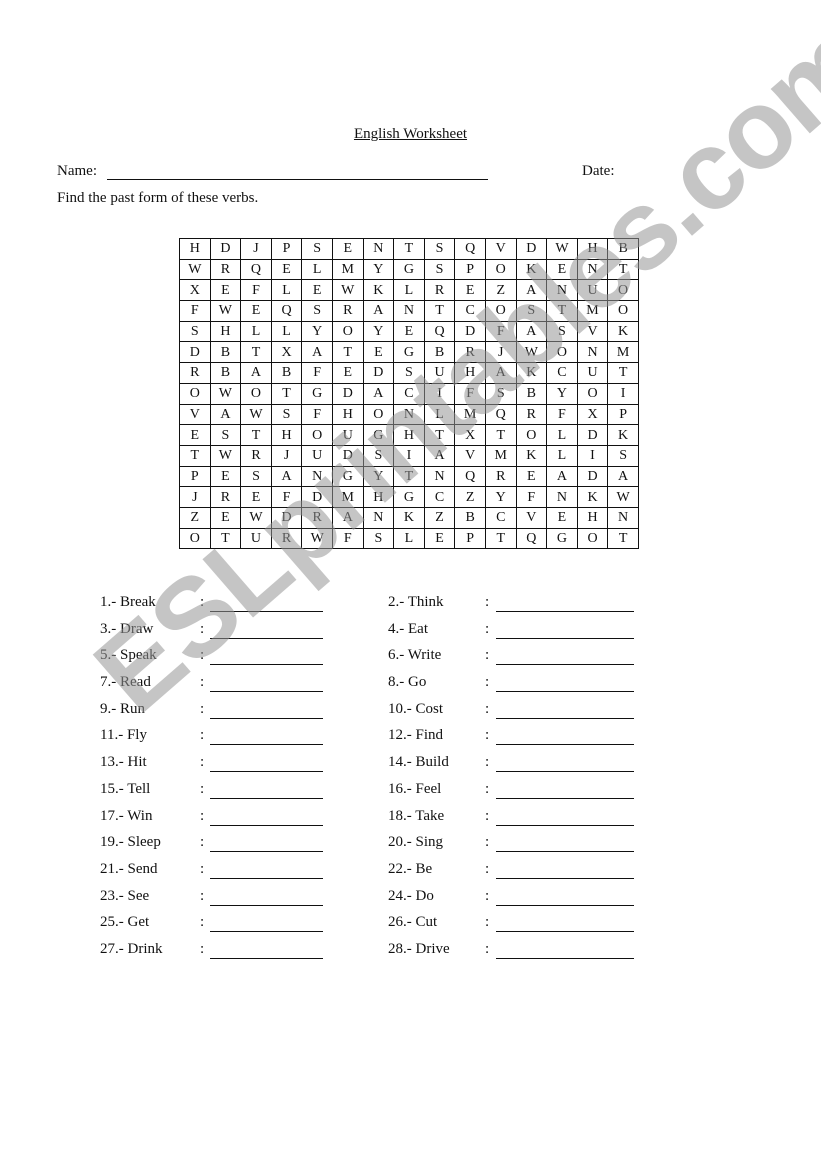 This screenshot has width=821, height=1169. Describe the element at coordinates (409, 352) in the screenshot. I see `grid-cell: G` at that location.